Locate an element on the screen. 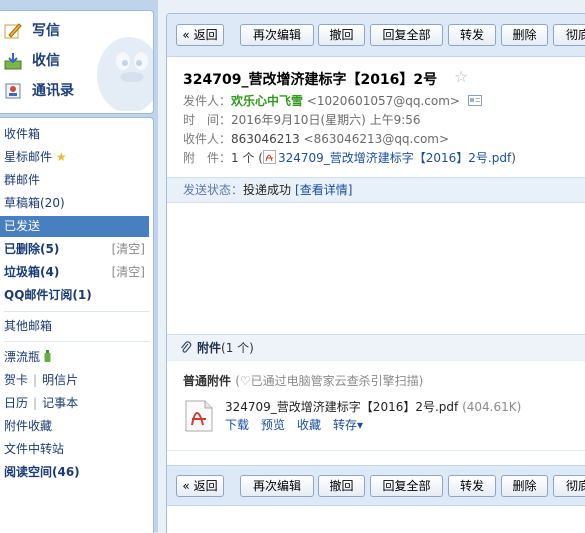 The height and width of the screenshot is (533, 585). collect-link: 收藏 is located at coordinates (309, 425).